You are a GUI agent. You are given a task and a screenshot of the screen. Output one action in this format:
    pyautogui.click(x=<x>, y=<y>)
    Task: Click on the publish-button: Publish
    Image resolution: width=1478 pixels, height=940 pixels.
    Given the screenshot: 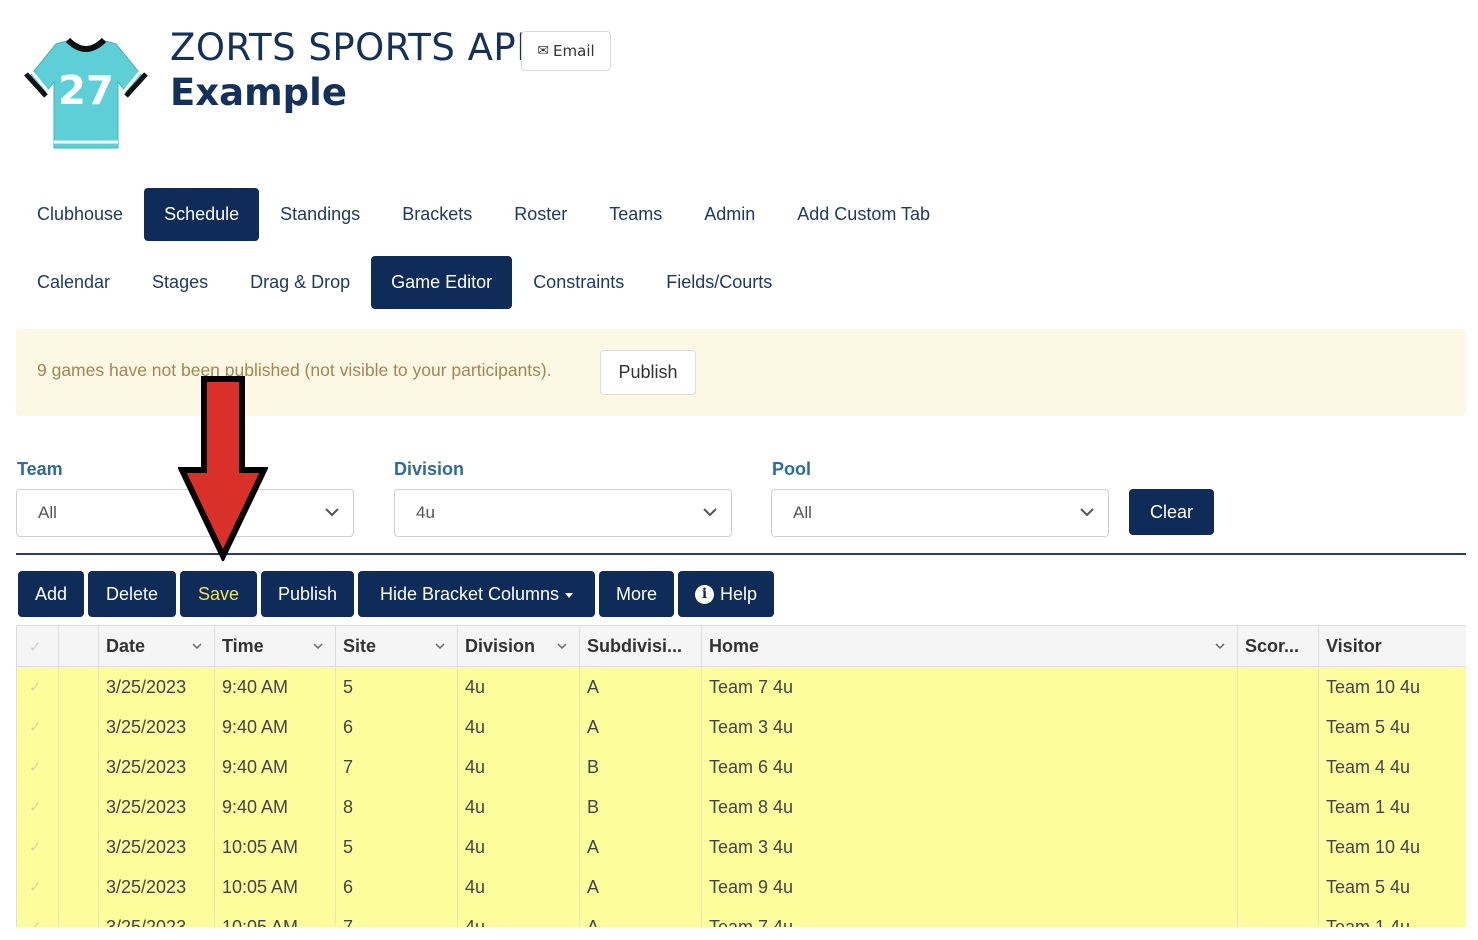 What is the action you would take?
    pyautogui.click(x=307, y=594)
    